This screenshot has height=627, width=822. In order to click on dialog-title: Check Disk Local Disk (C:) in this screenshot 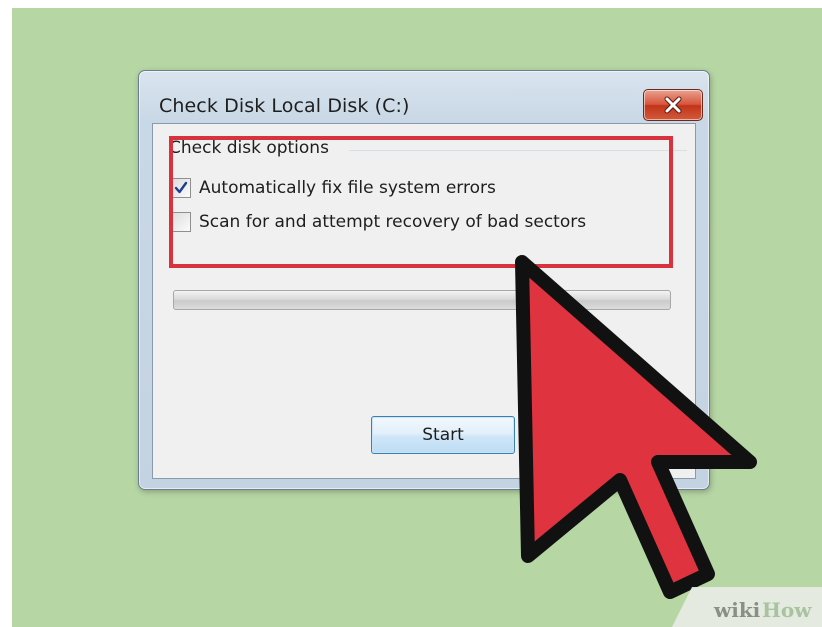, I will do `click(284, 106)`.